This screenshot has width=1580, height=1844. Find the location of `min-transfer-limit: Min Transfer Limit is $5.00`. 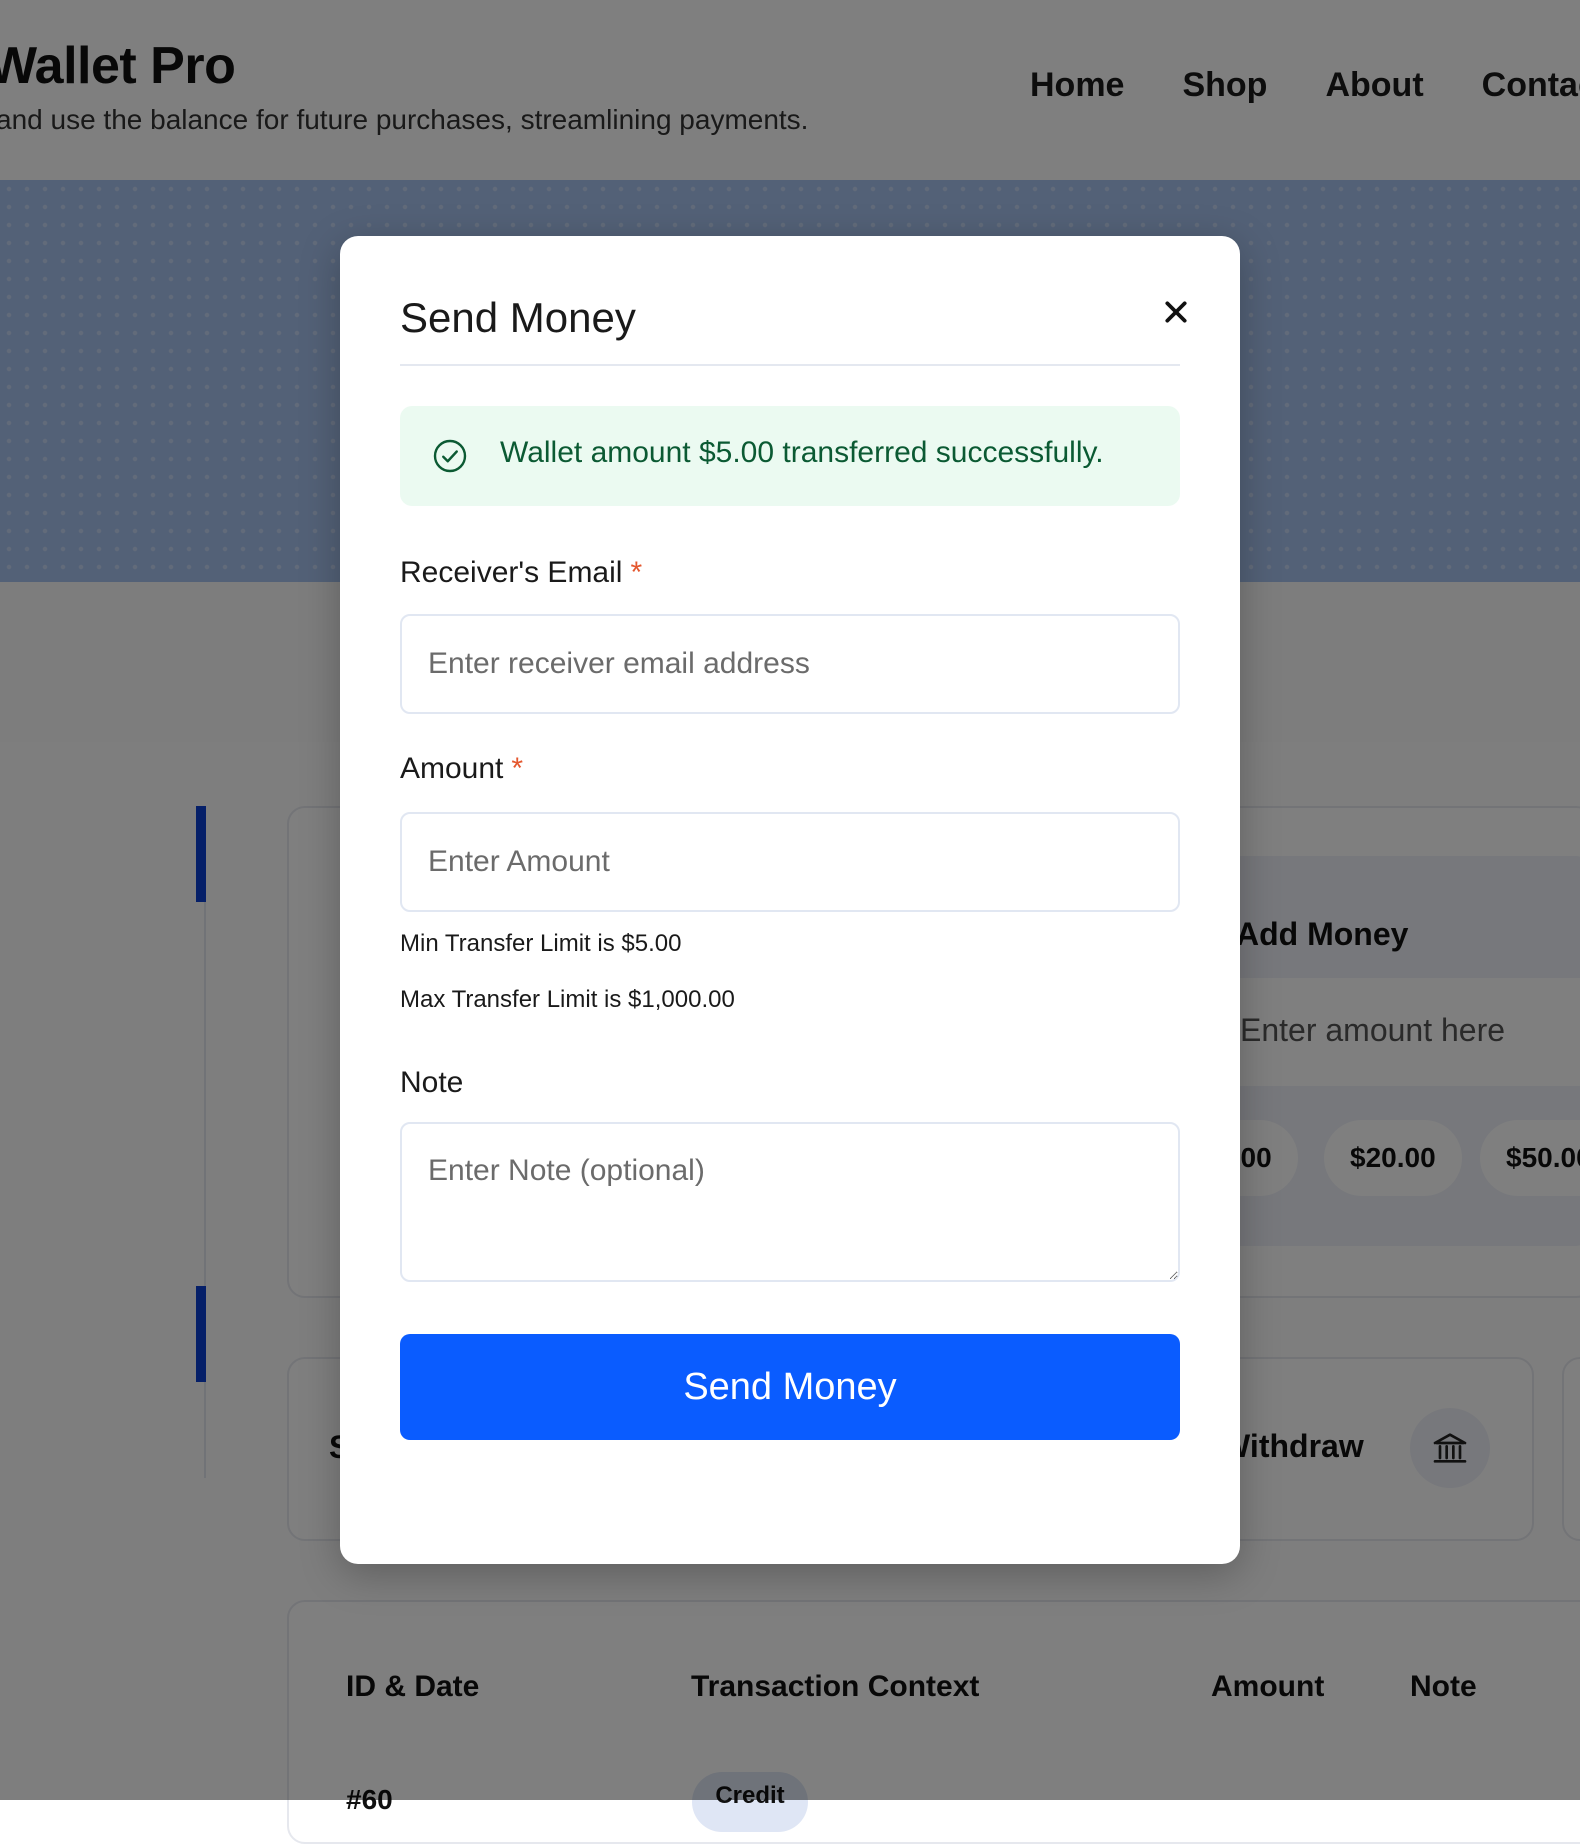

min-transfer-limit: Min Transfer Limit is $5.00 is located at coordinates (541, 943).